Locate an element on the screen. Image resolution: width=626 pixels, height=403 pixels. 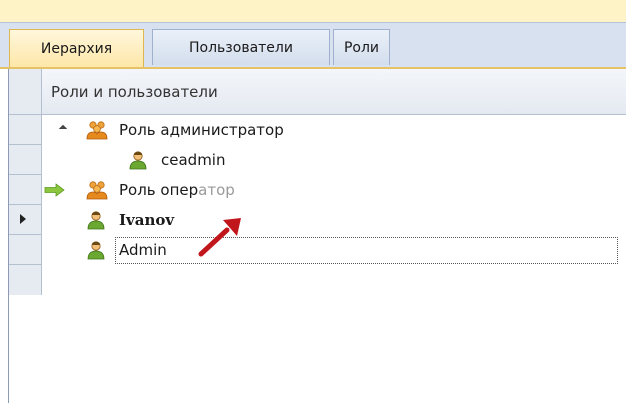
role-name-label: Роль оператор is located at coordinates (177, 190).